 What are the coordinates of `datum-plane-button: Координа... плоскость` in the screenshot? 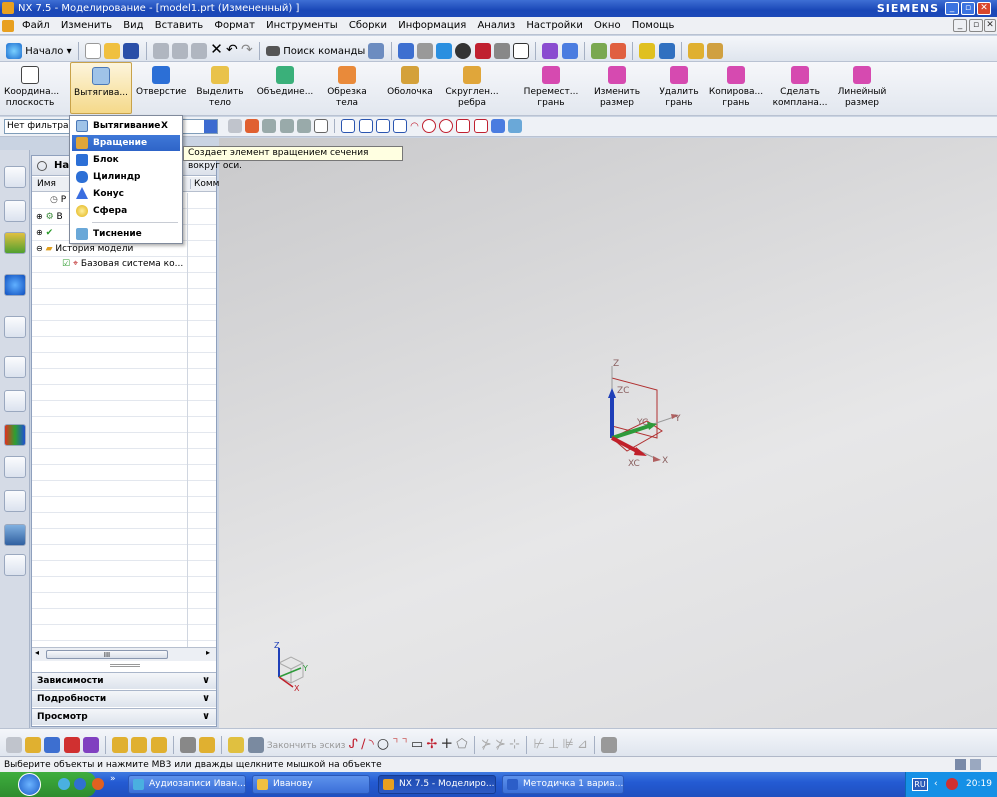 It's located at (31, 88).